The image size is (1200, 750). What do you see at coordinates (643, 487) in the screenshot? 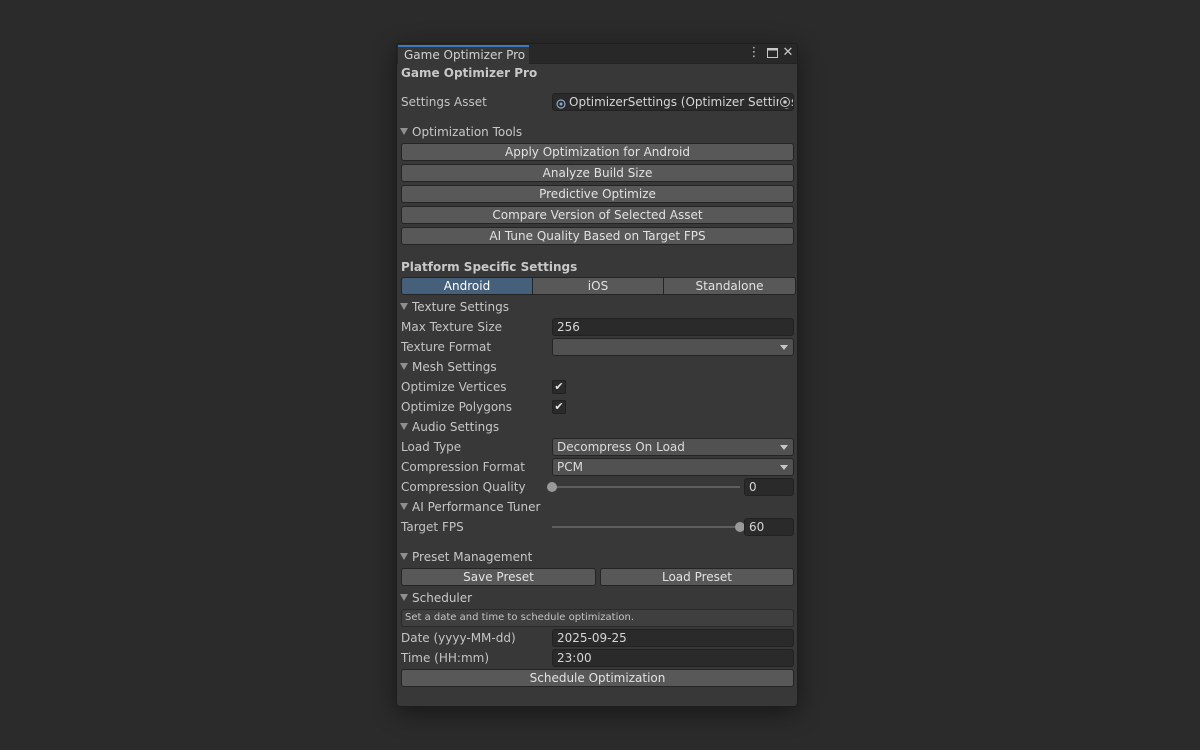
I see `compression-quality-slider` at bounding box center [643, 487].